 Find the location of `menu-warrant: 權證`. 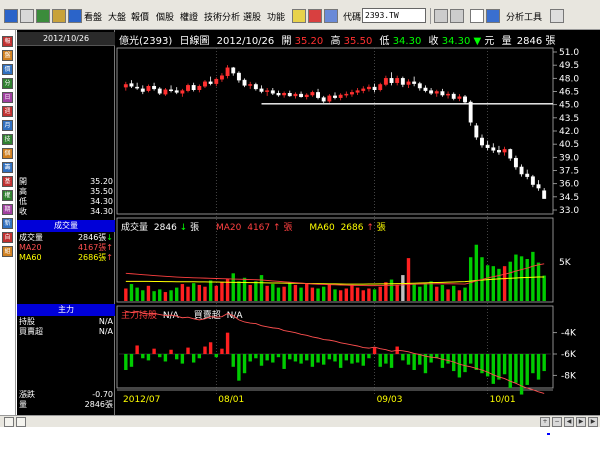

menu-warrant: 權證 is located at coordinates (189, 16).